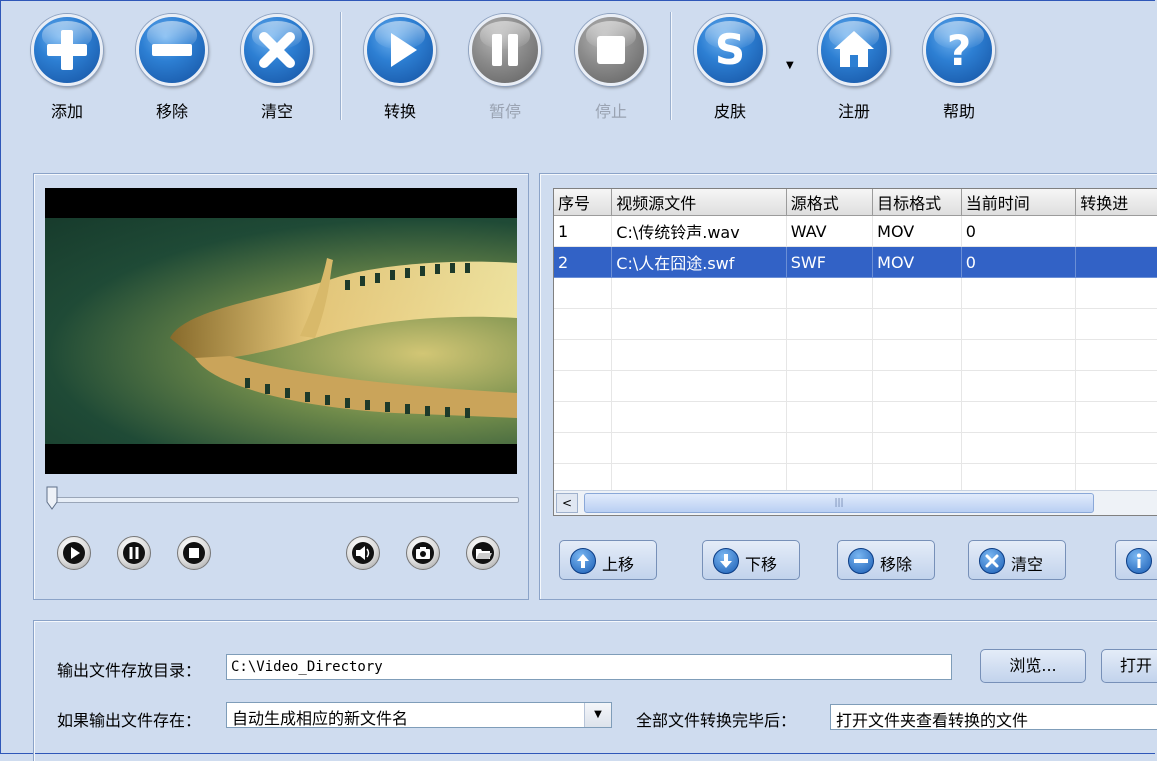  What do you see at coordinates (567, 503) in the screenshot?
I see `scroll-left-icon: <` at bounding box center [567, 503].